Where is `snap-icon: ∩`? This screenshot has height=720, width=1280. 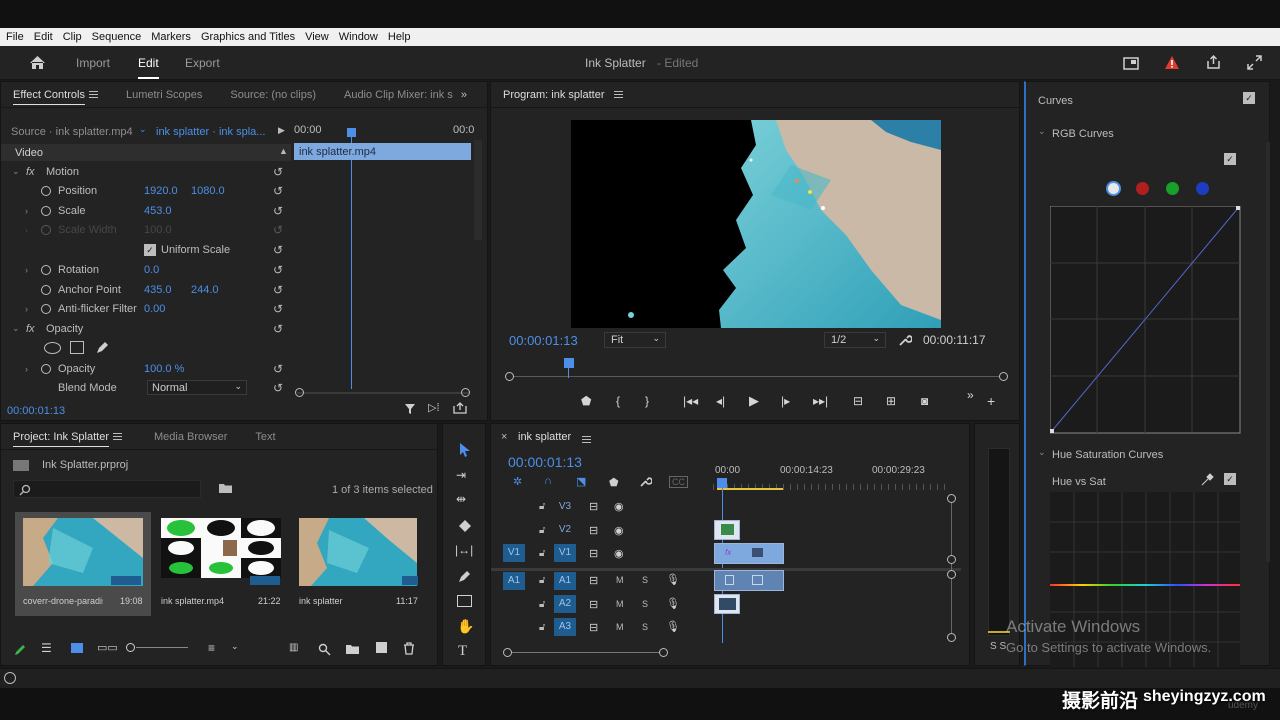
snap-icon: ∩ is located at coordinates (548, 481).